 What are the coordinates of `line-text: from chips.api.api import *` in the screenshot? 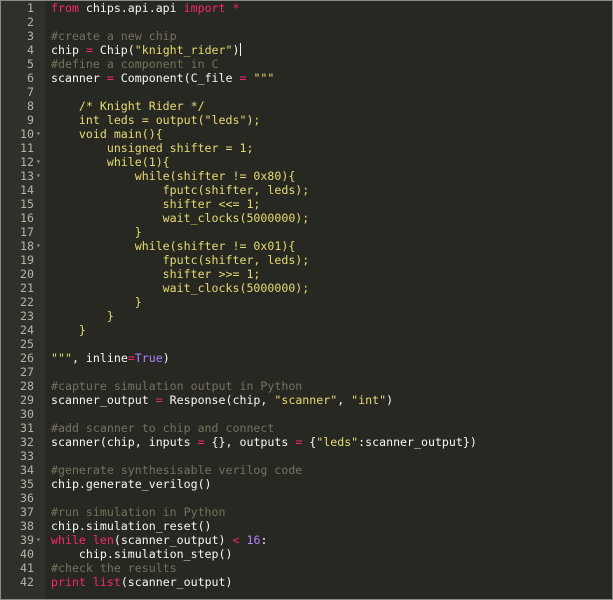 It's located at (145, 8).